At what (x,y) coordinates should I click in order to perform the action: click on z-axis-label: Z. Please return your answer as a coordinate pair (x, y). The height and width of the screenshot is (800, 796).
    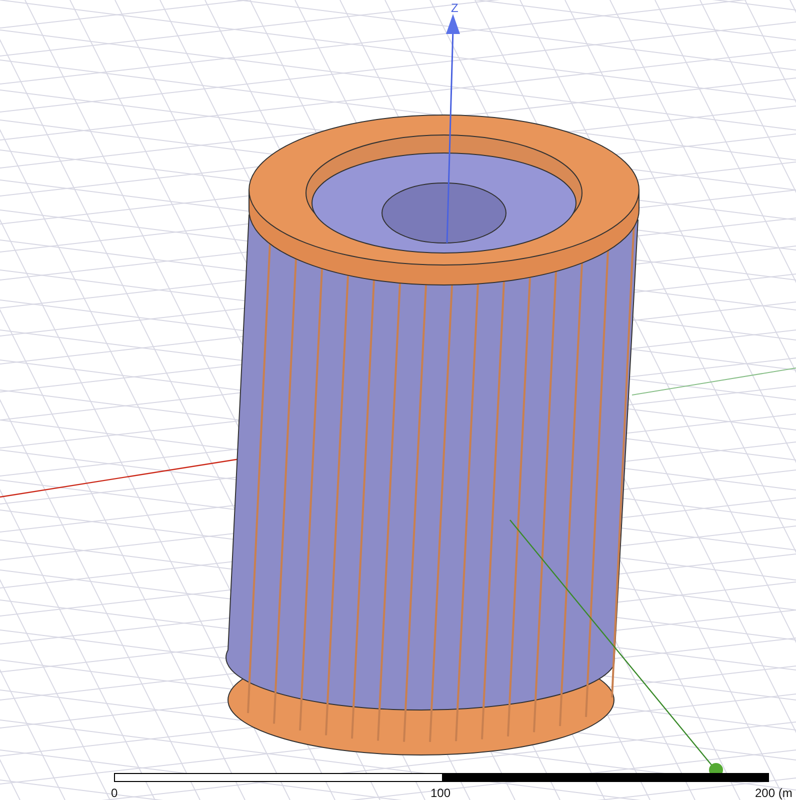
    Looking at the image, I should click on (454, 8).